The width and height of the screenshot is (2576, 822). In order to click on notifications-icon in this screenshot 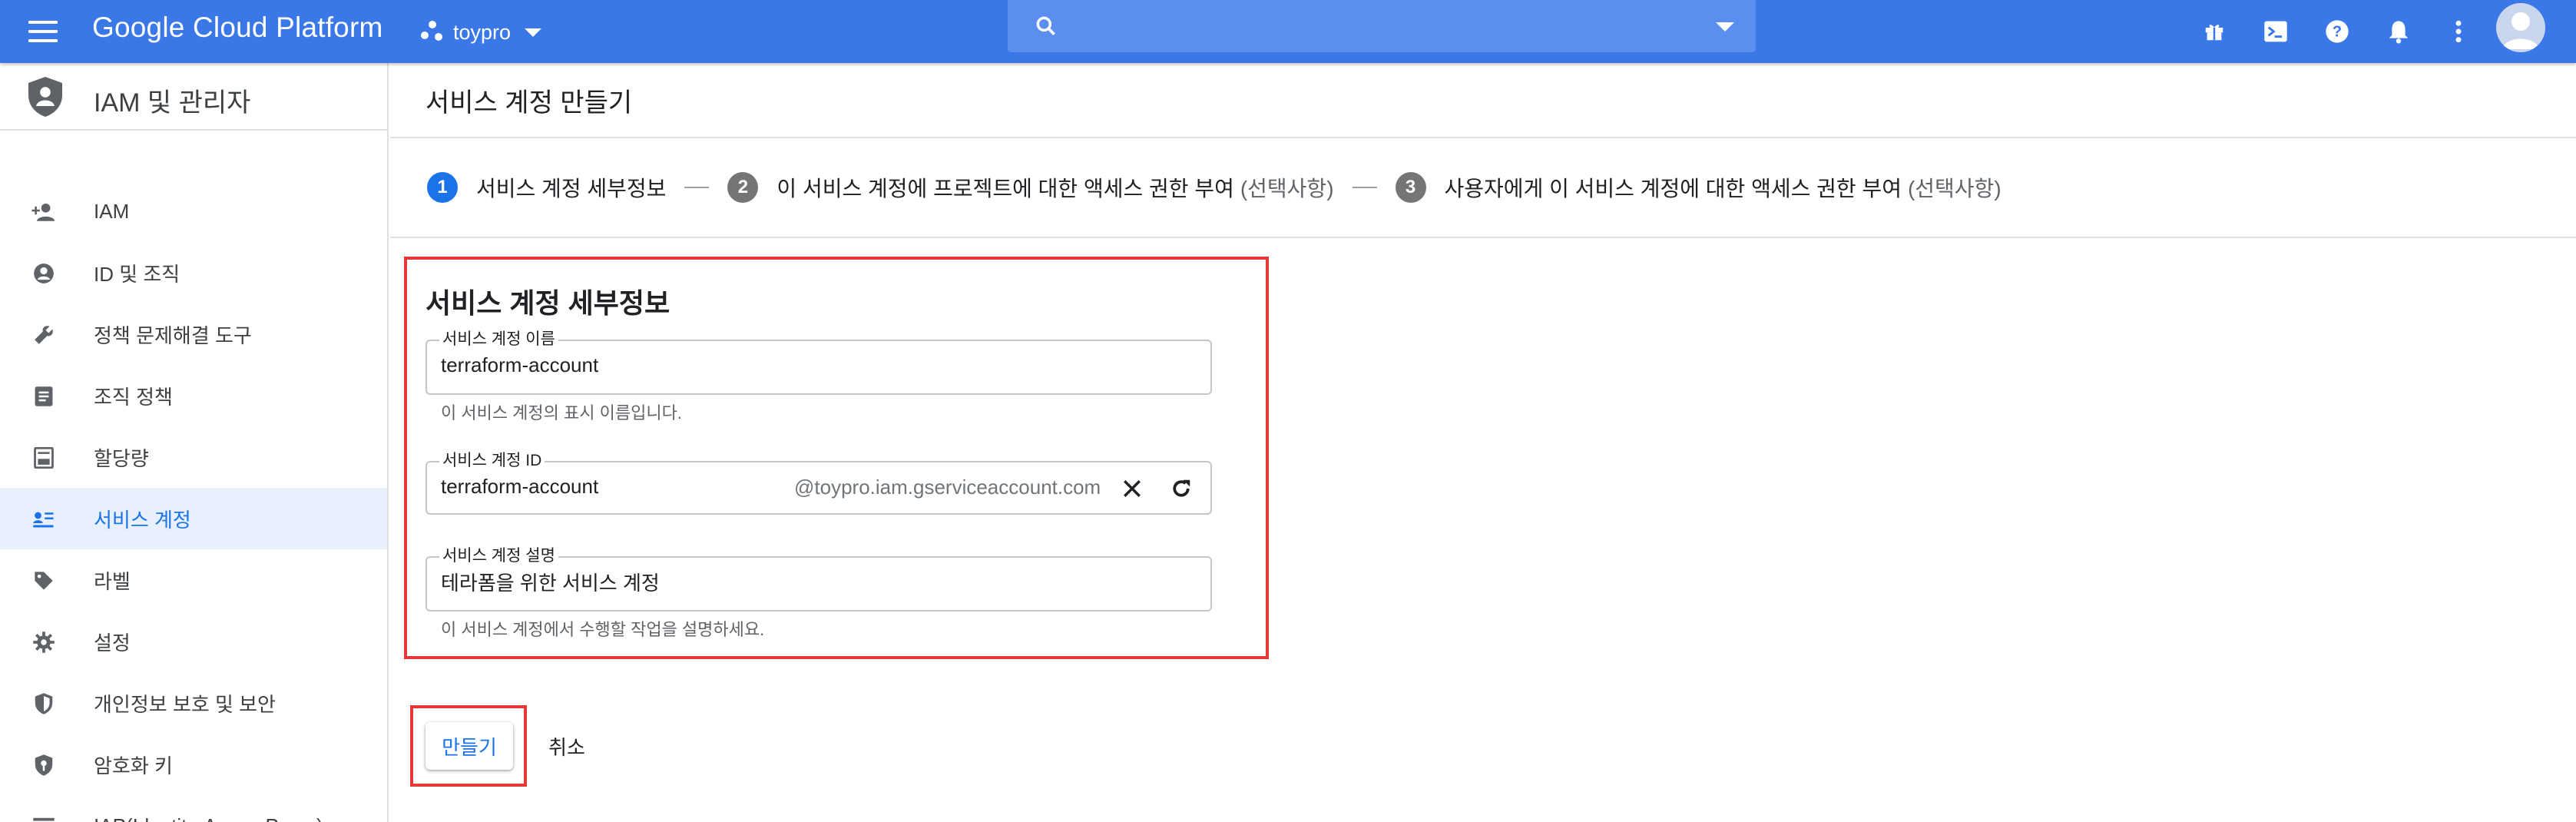, I will do `click(2399, 31)`.